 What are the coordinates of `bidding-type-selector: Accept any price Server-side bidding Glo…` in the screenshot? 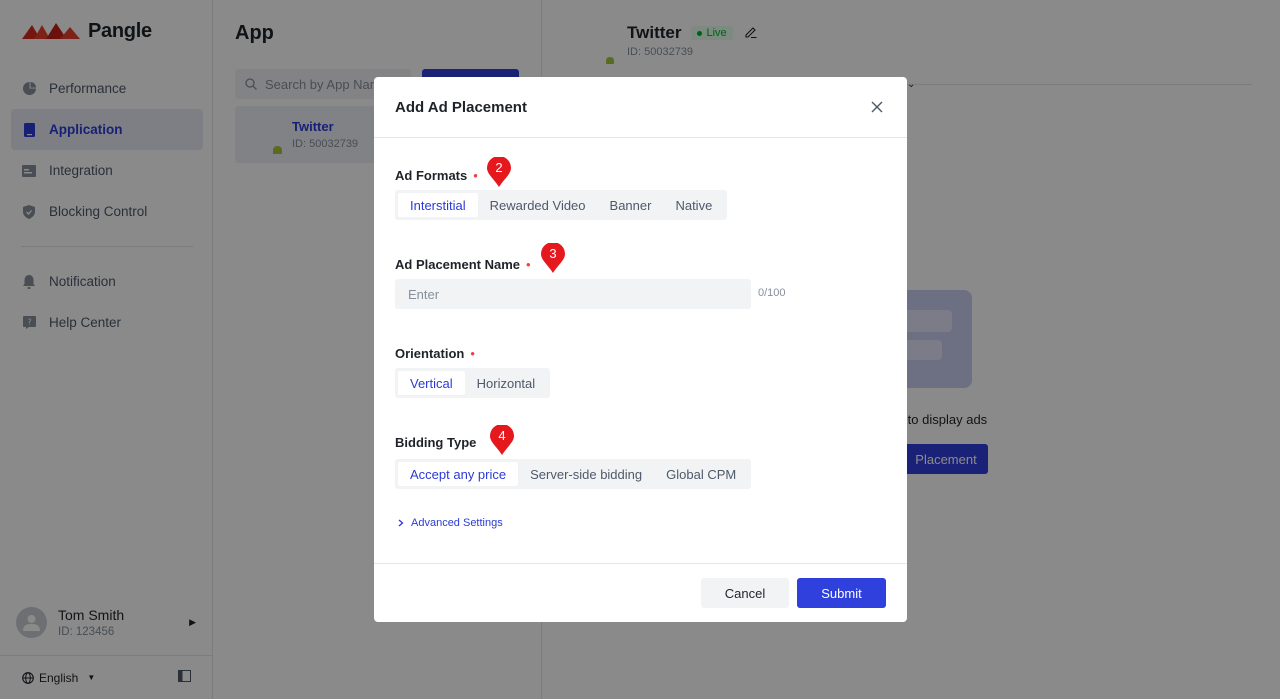 It's located at (573, 474).